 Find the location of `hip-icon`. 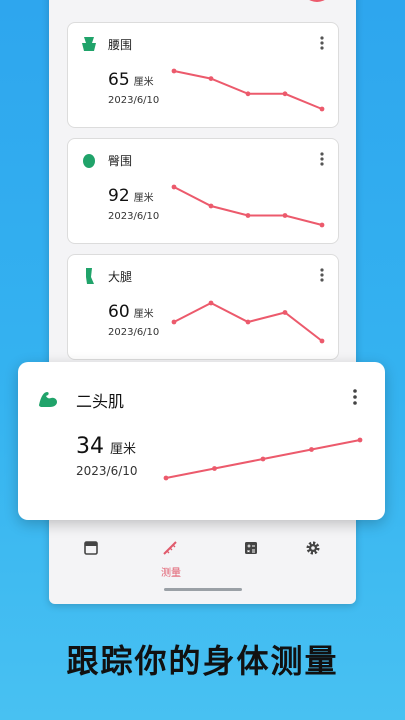

hip-icon is located at coordinates (89, 161).